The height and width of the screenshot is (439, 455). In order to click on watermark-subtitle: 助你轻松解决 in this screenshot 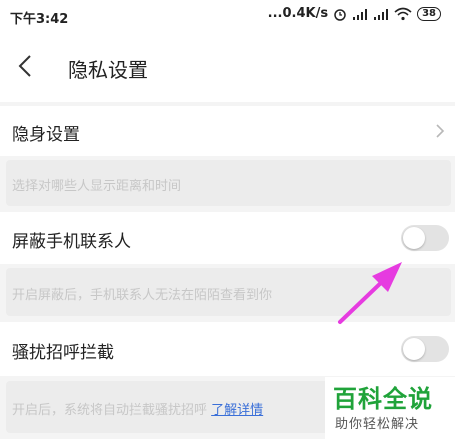, I will do `click(377, 424)`.